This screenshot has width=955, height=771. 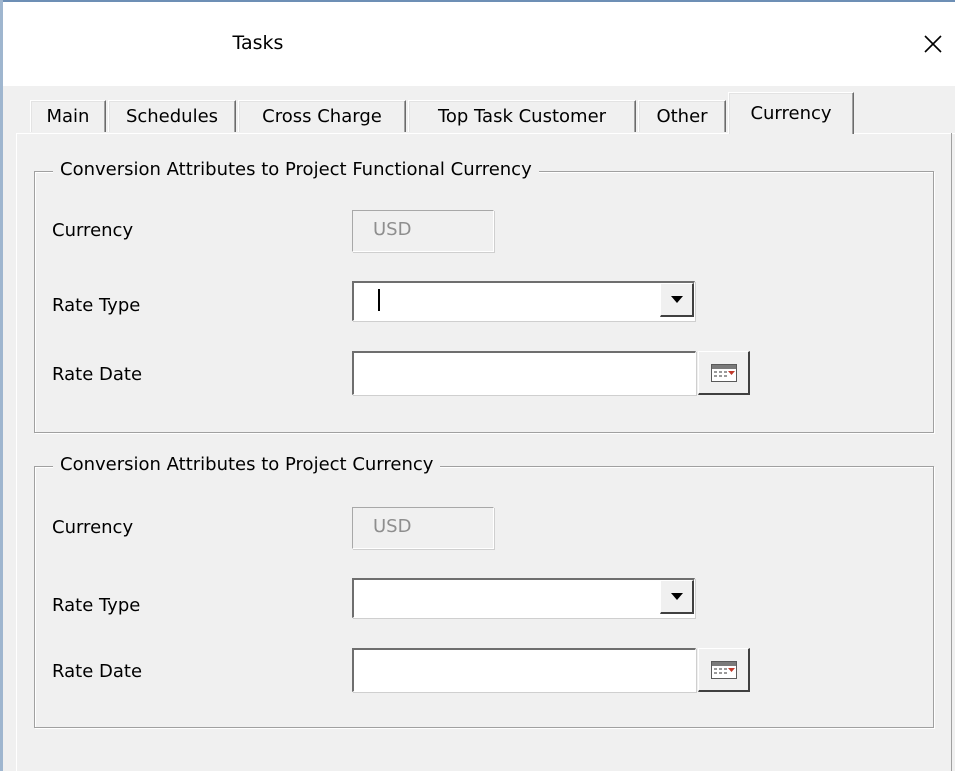 What do you see at coordinates (522, 116) in the screenshot?
I see `tab-top-task-customer: Top Task Customer` at bounding box center [522, 116].